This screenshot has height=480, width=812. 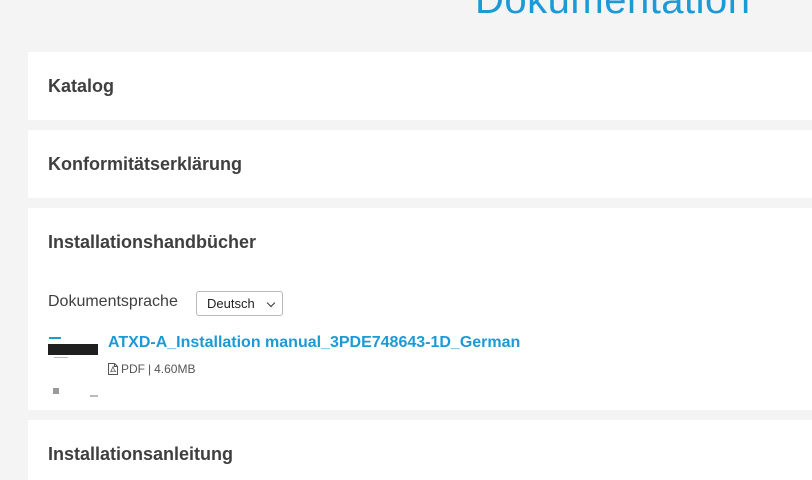 What do you see at coordinates (113, 301) in the screenshot?
I see `document-language-label: Dokumentsprache` at bounding box center [113, 301].